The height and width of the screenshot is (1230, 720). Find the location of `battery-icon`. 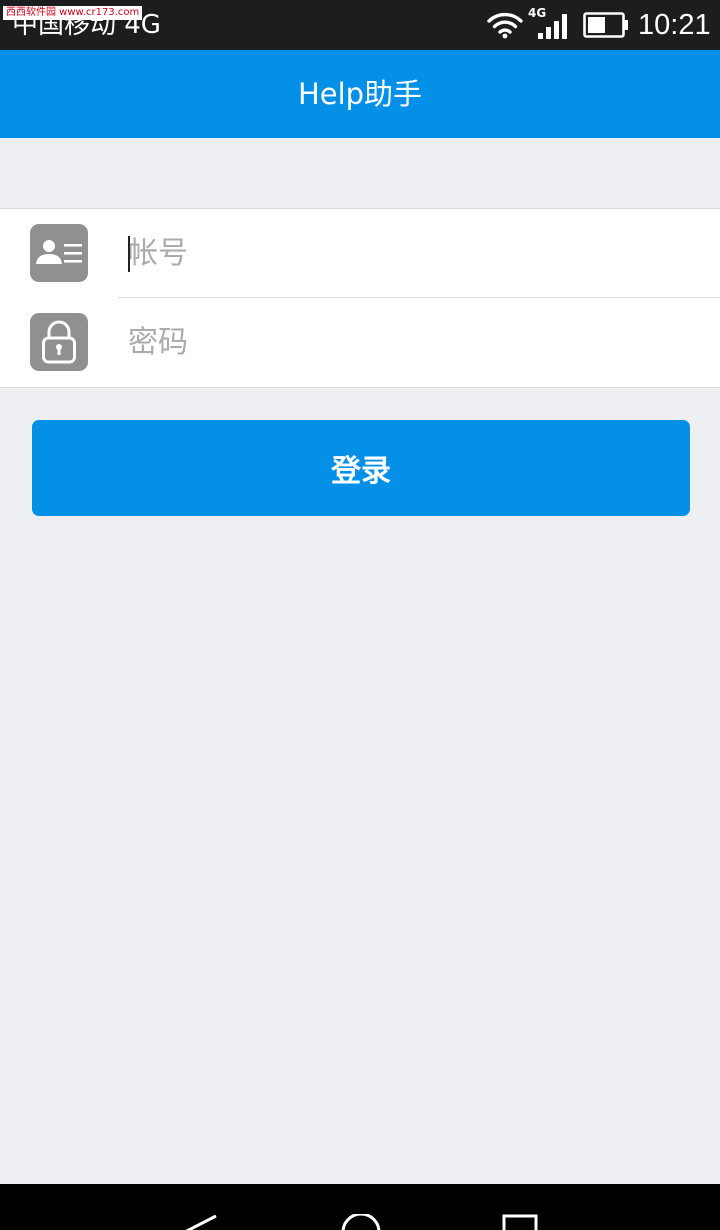

battery-icon is located at coordinates (605, 25).